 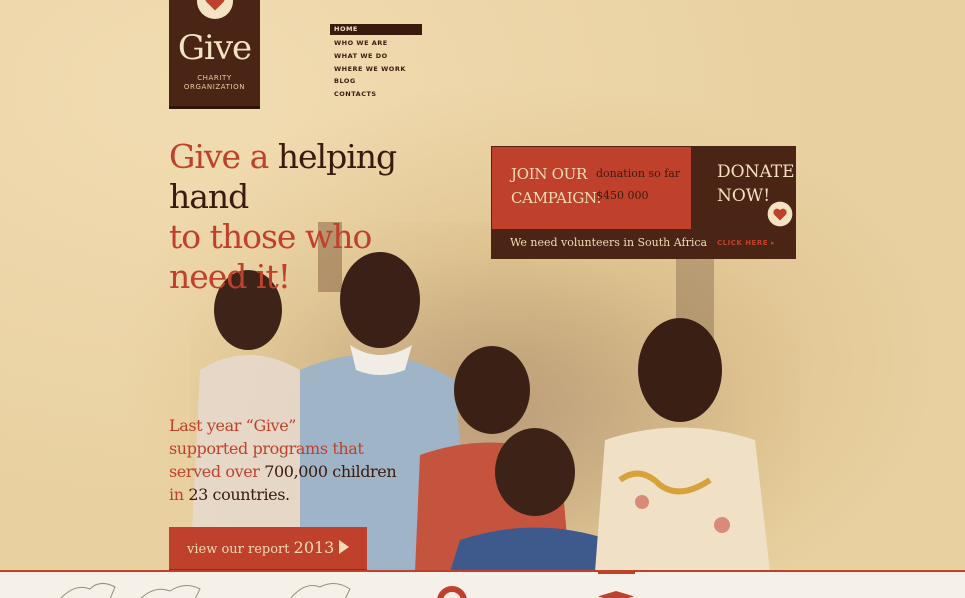 What do you see at coordinates (482, 584) in the screenshot?
I see `bottom-section` at bounding box center [482, 584].